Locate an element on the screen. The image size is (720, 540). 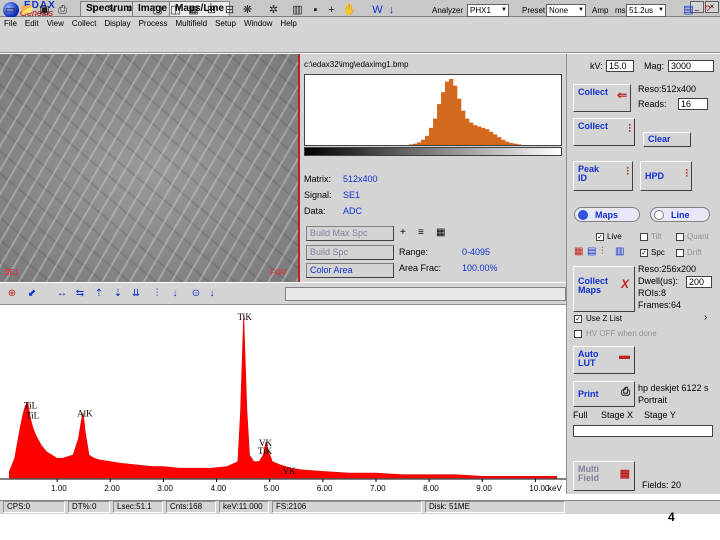
menu-window: Window is located at coordinates (258, 24).